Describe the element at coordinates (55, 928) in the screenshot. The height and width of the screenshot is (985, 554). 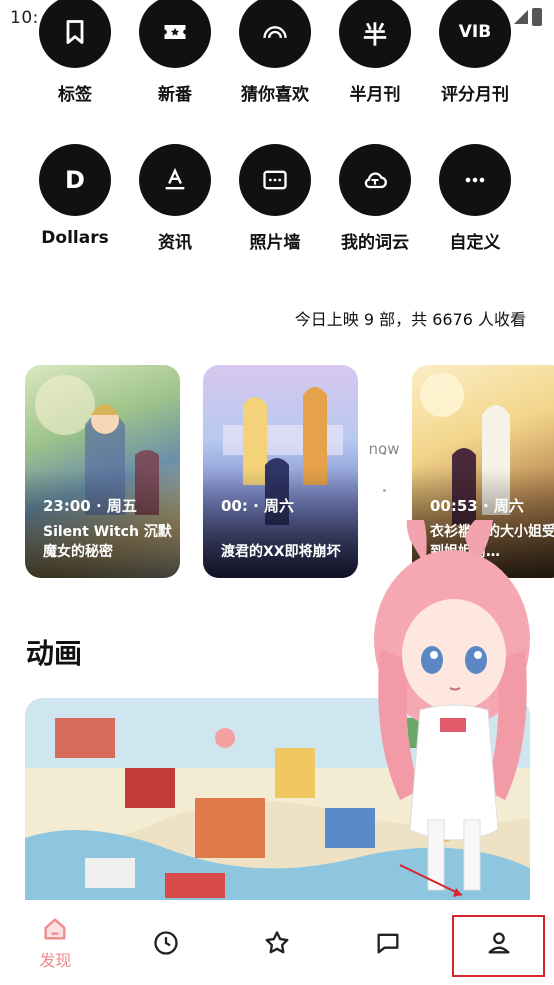
I see `home-icon` at that location.